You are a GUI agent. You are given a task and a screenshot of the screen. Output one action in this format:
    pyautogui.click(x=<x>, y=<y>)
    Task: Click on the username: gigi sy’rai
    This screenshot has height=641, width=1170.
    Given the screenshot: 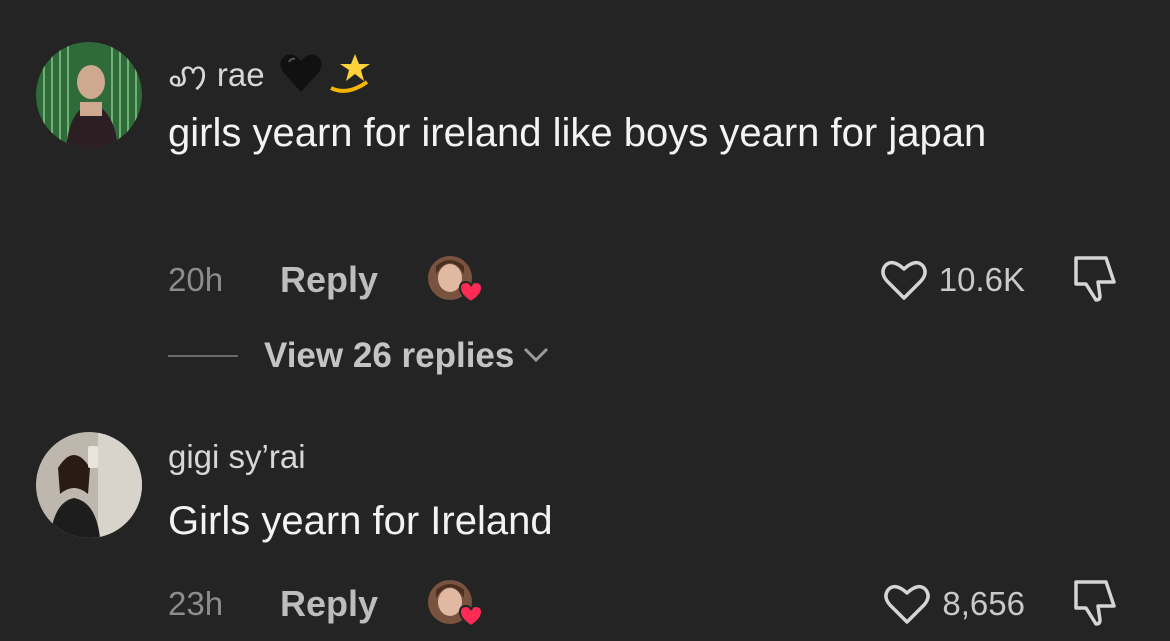 What is the action you would take?
    pyautogui.click(x=237, y=457)
    